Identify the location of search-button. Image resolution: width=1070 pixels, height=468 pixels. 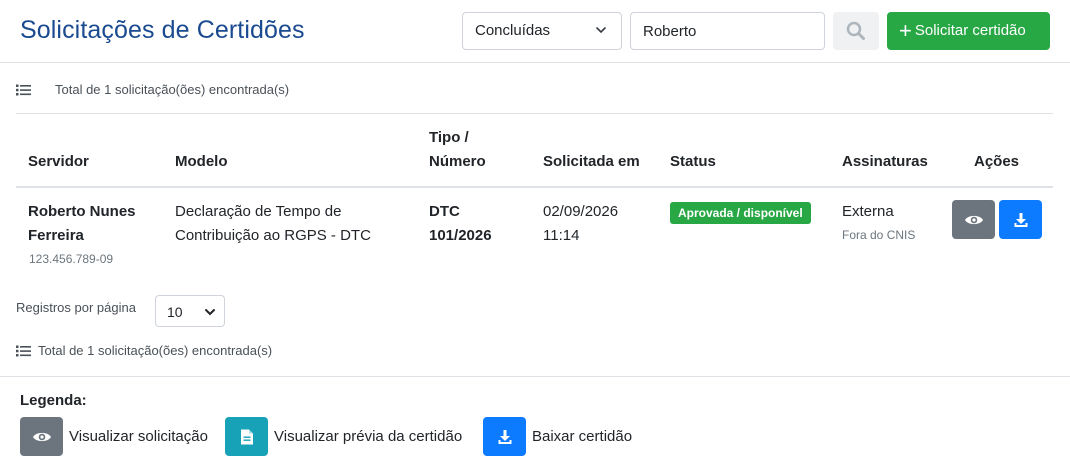
(856, 31).